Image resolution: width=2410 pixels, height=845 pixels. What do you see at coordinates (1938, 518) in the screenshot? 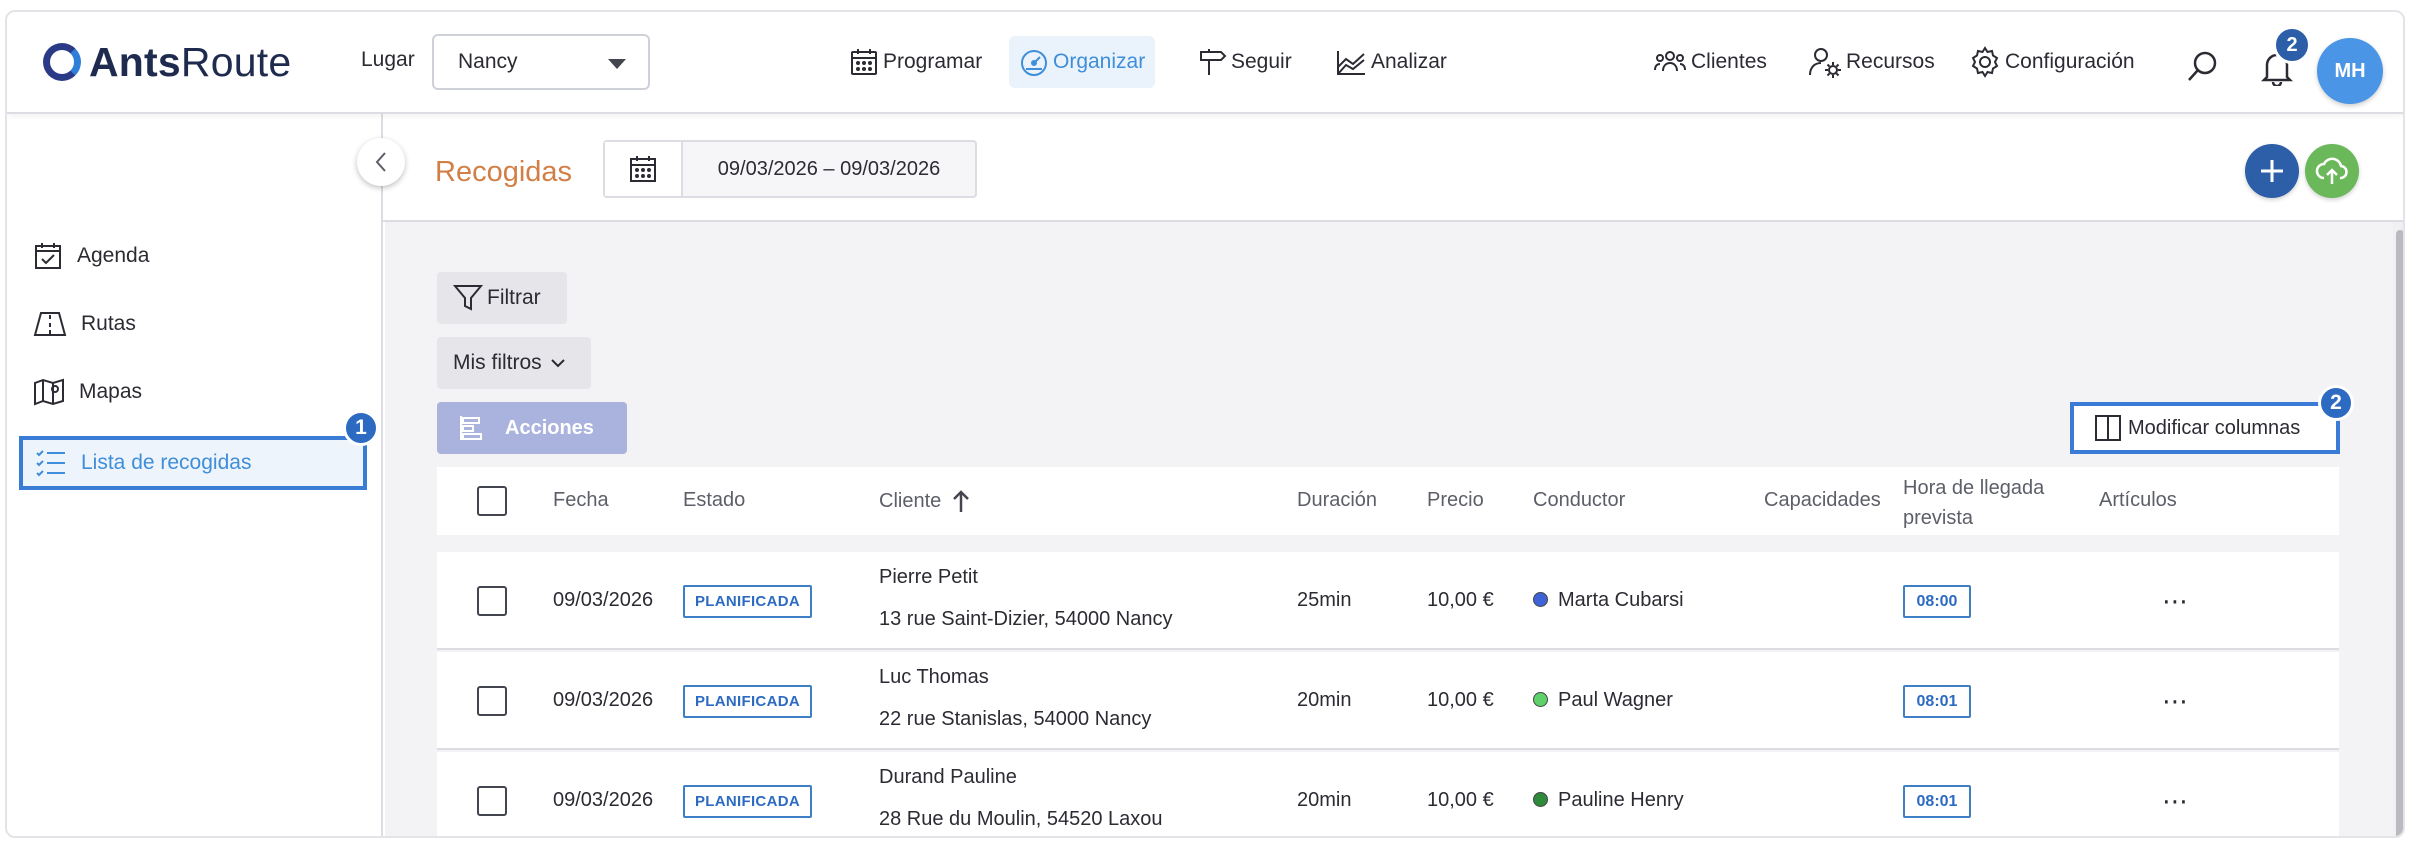
I see `column-header-hora-line2: prevista` at bounding box center [1938, 518].